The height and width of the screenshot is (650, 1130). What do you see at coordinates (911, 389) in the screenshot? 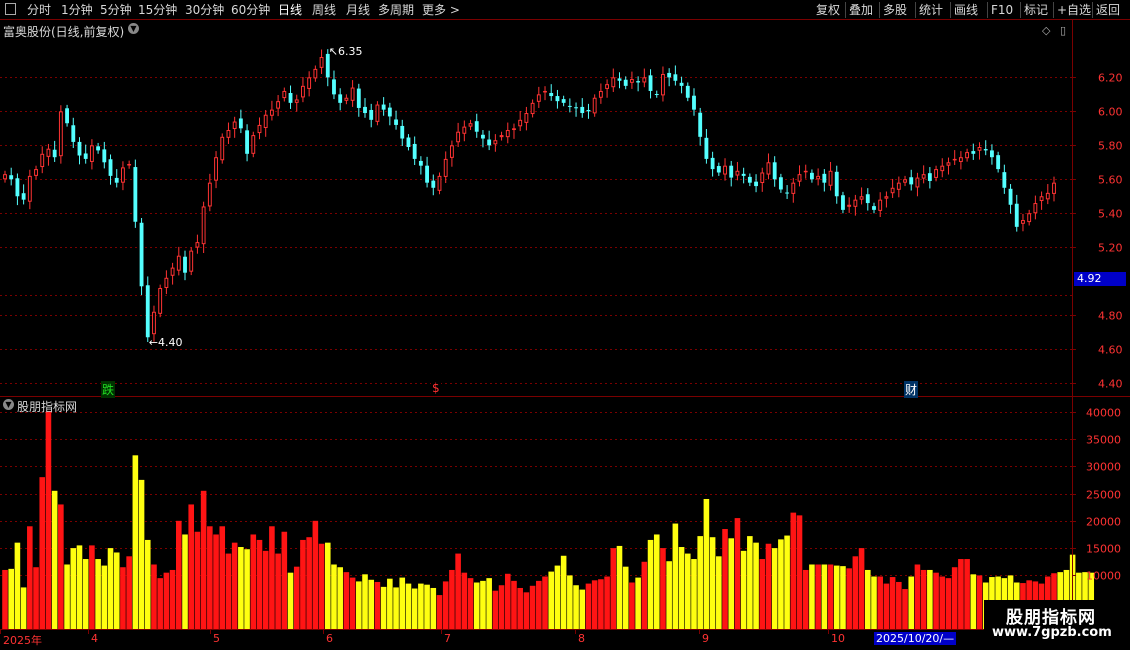
I see `event-marker: 财` at bounding box center [911, 389].